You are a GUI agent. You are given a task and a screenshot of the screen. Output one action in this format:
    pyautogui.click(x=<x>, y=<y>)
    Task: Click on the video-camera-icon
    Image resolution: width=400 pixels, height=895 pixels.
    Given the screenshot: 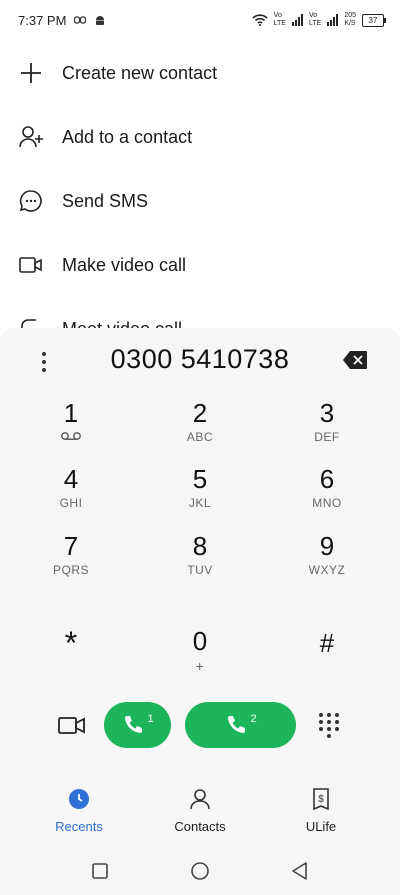 What is the action you would take?
    pyautogui.click(x=30, y=265)
    